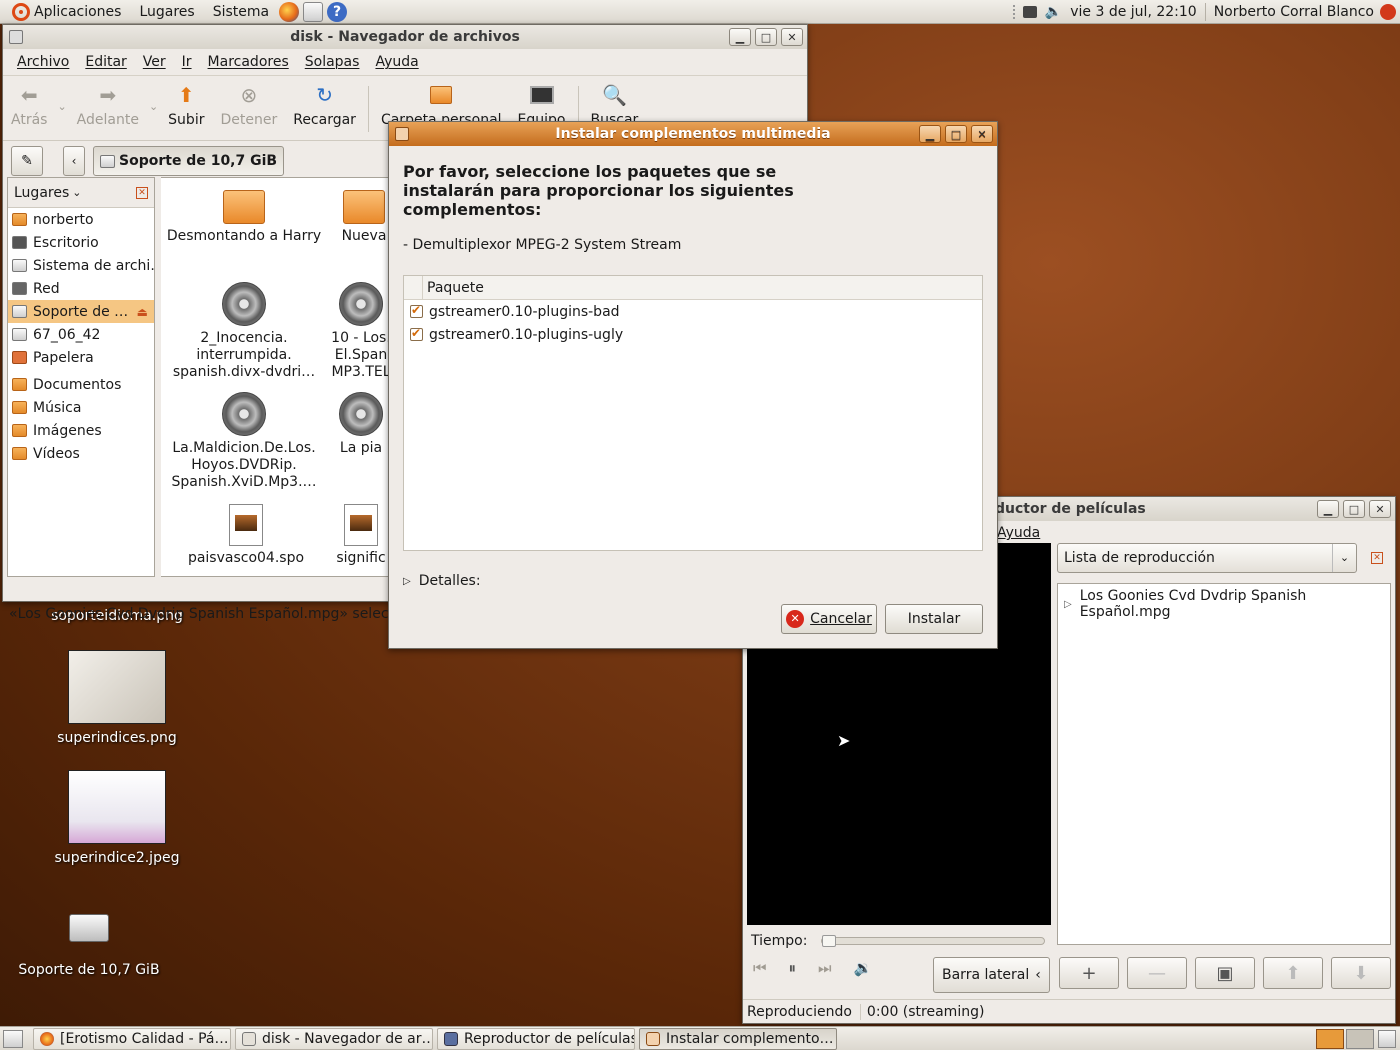  Describe the element at coordinates (245, 217) in the screenshot. I see `file-item: Desmontando a Harry` at that location.